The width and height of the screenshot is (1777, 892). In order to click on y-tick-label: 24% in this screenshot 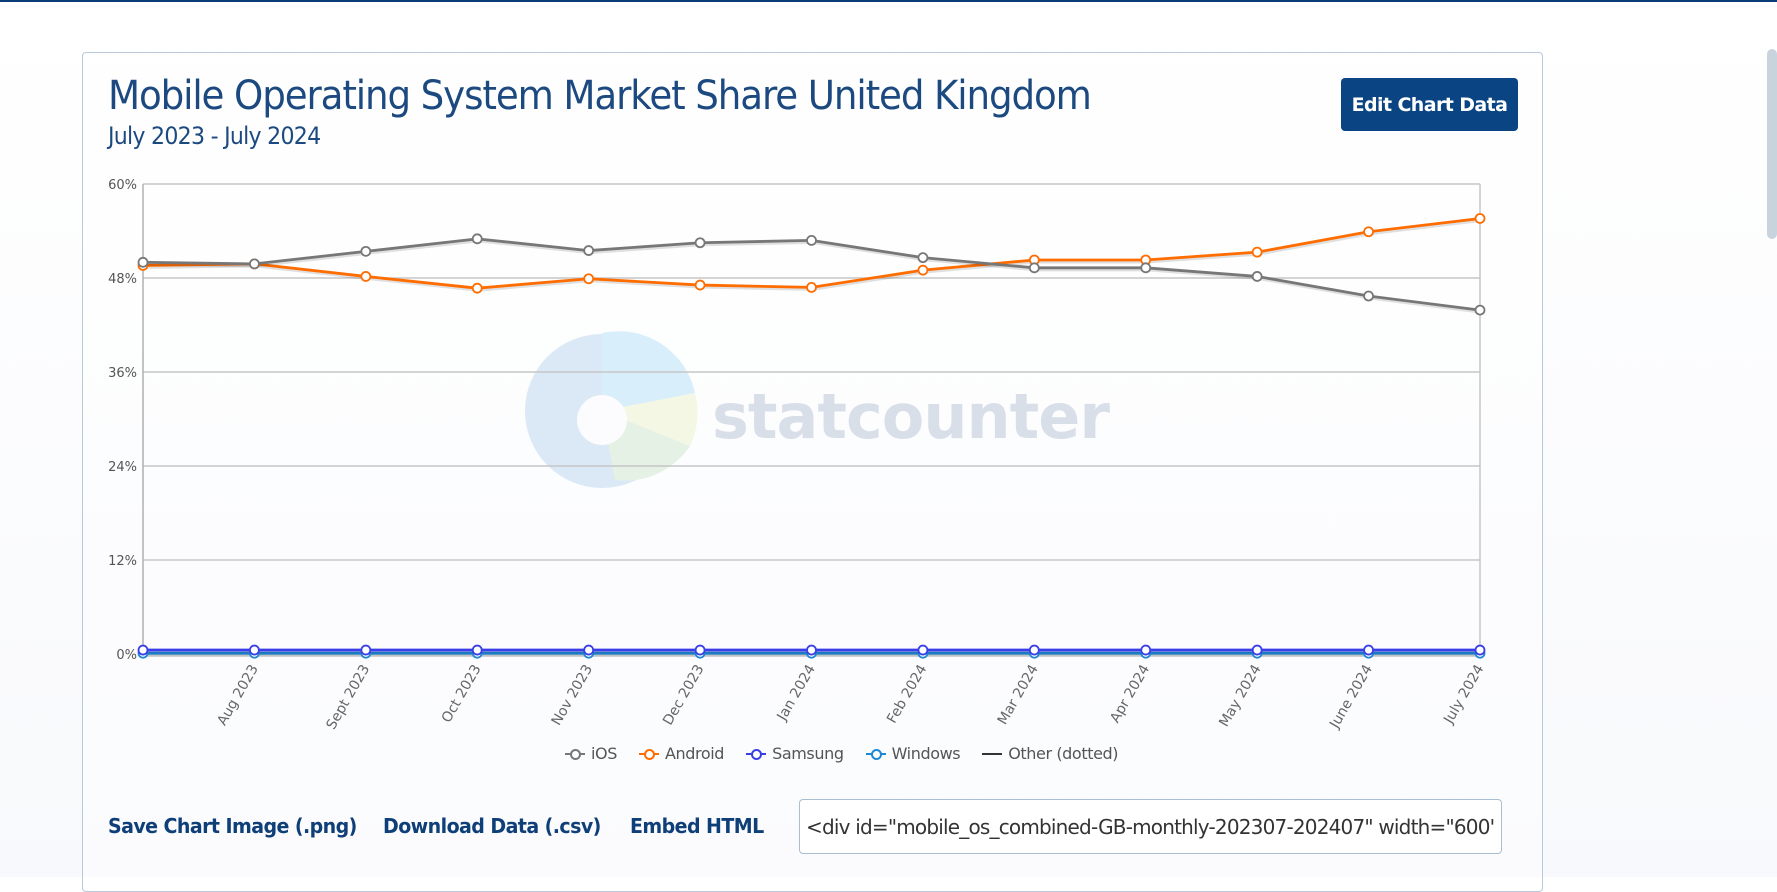, I will do `click(122, 467)`.